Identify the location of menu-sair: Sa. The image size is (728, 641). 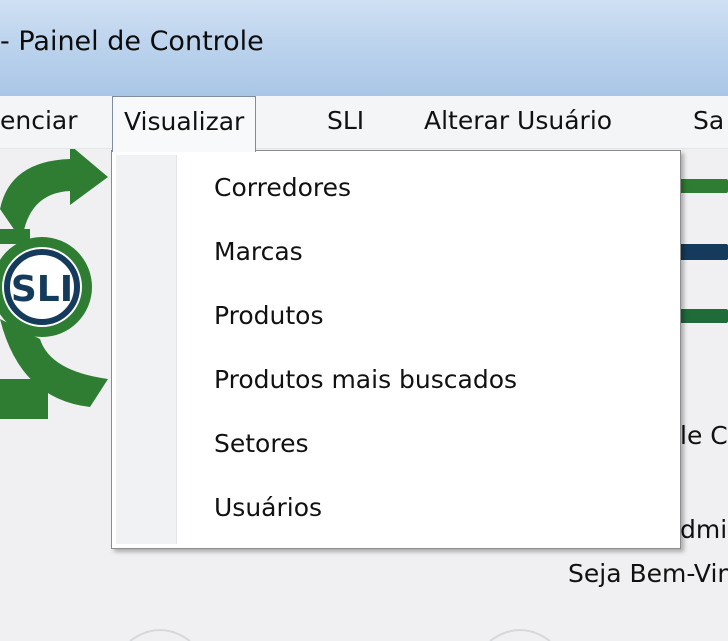
(708, 122).